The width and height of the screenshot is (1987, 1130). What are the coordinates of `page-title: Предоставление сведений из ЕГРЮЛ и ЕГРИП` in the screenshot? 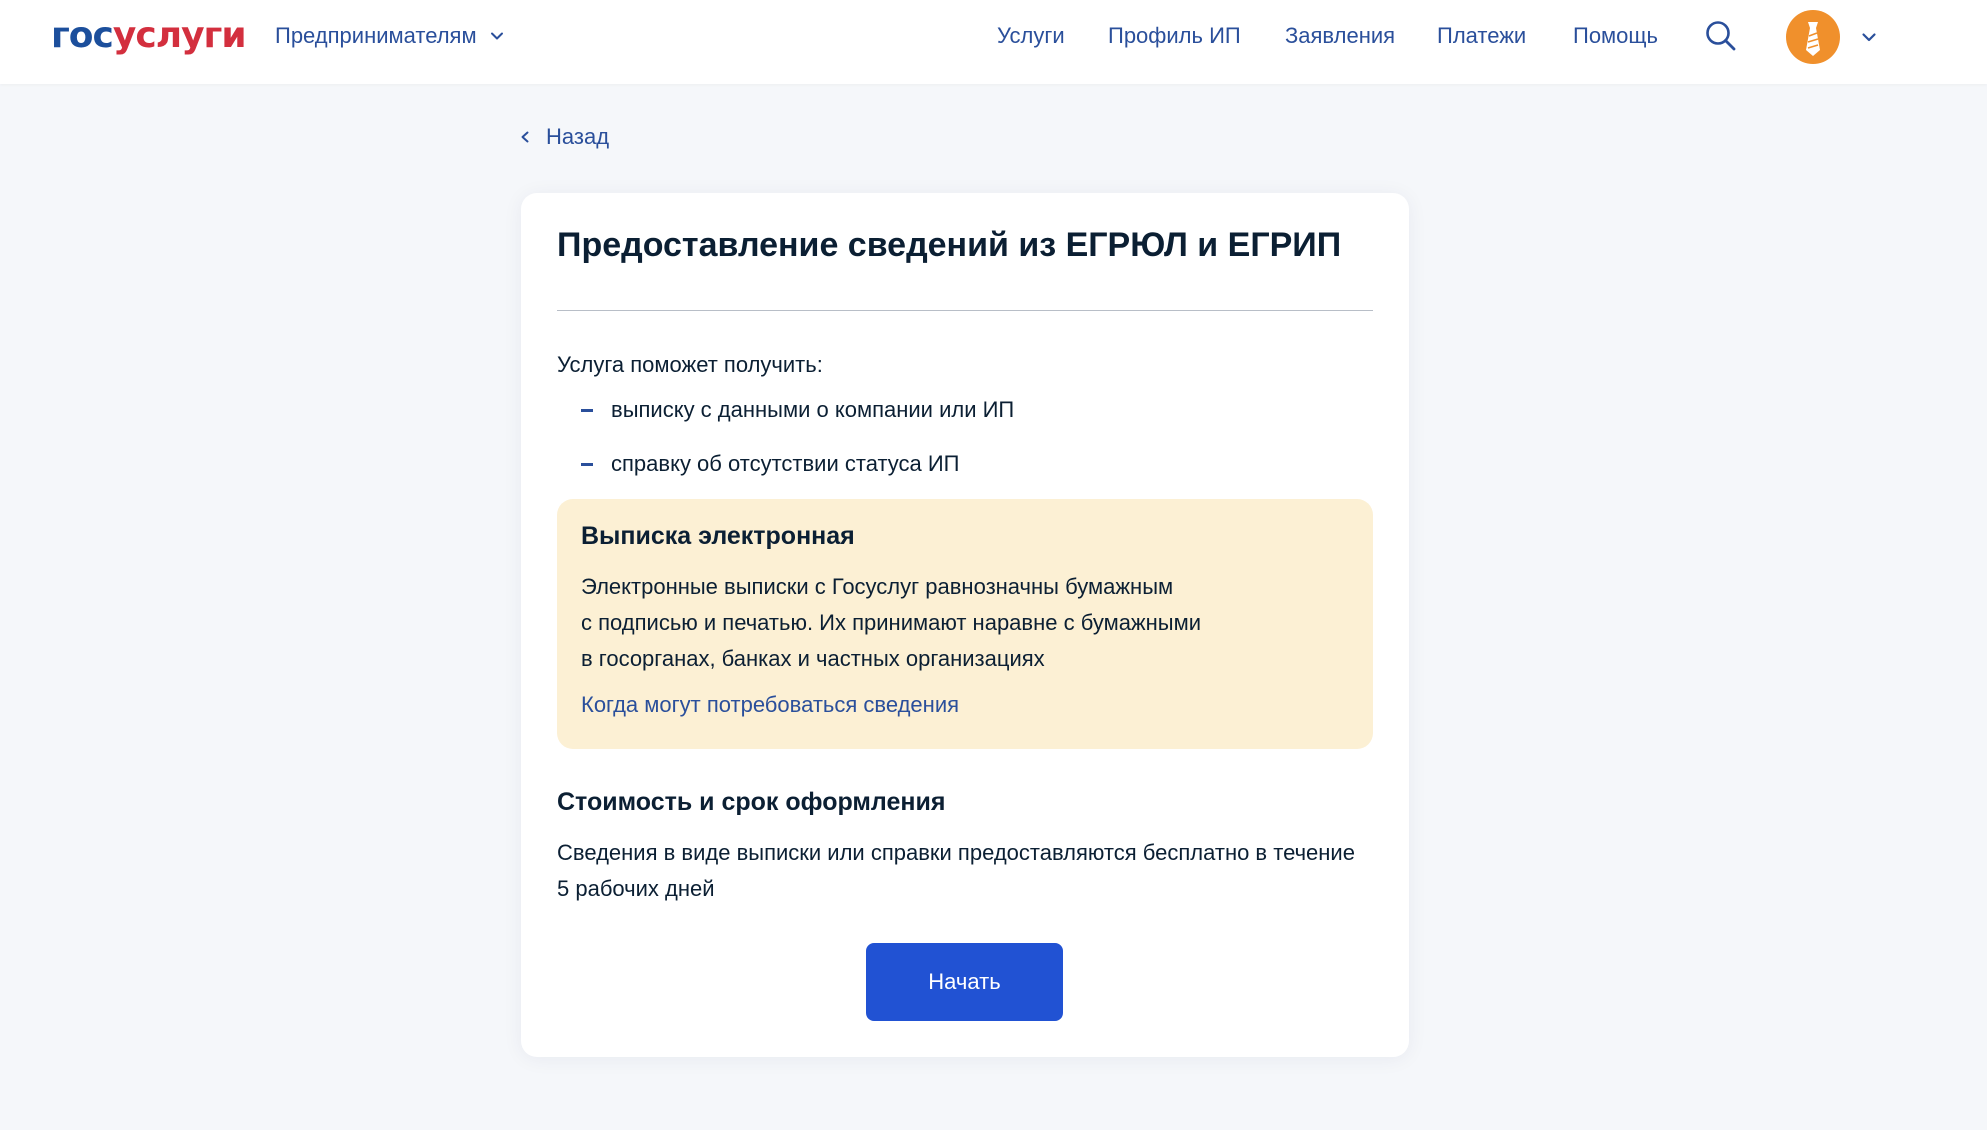 It's located at (949, 245).